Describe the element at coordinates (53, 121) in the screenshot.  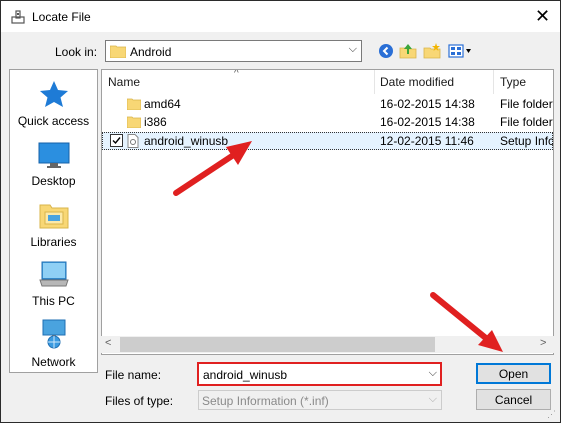
I see `place-label: Quick access` at that location.